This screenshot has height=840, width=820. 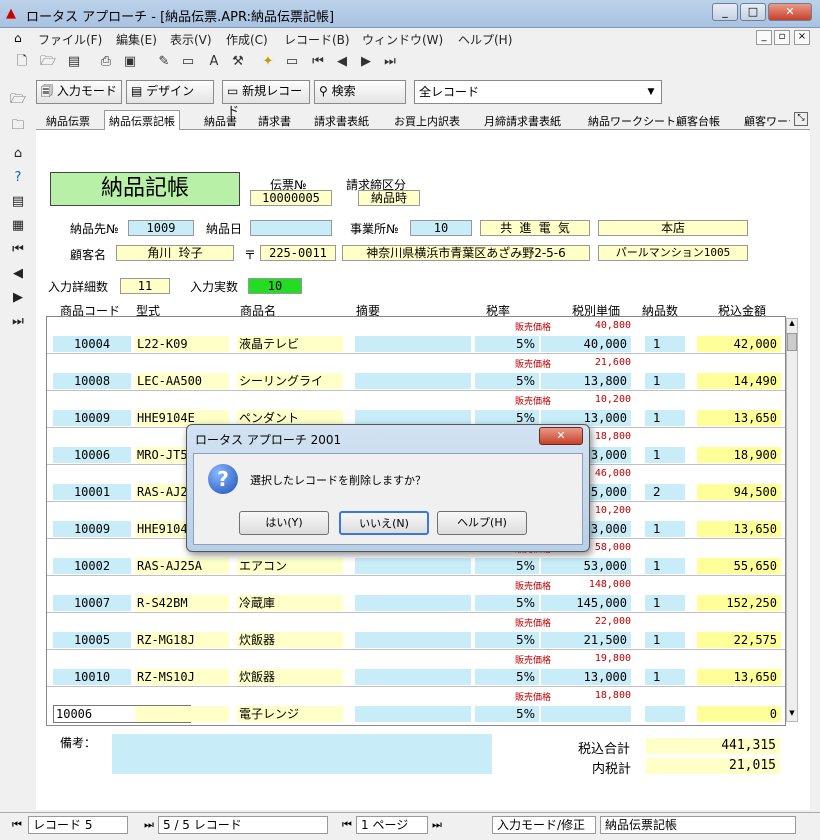 What do you see at coordinates (792, 520) in the screenshot?
I see `grid-scrollbar: ▲ ▼` at bounding box center [792, 520].